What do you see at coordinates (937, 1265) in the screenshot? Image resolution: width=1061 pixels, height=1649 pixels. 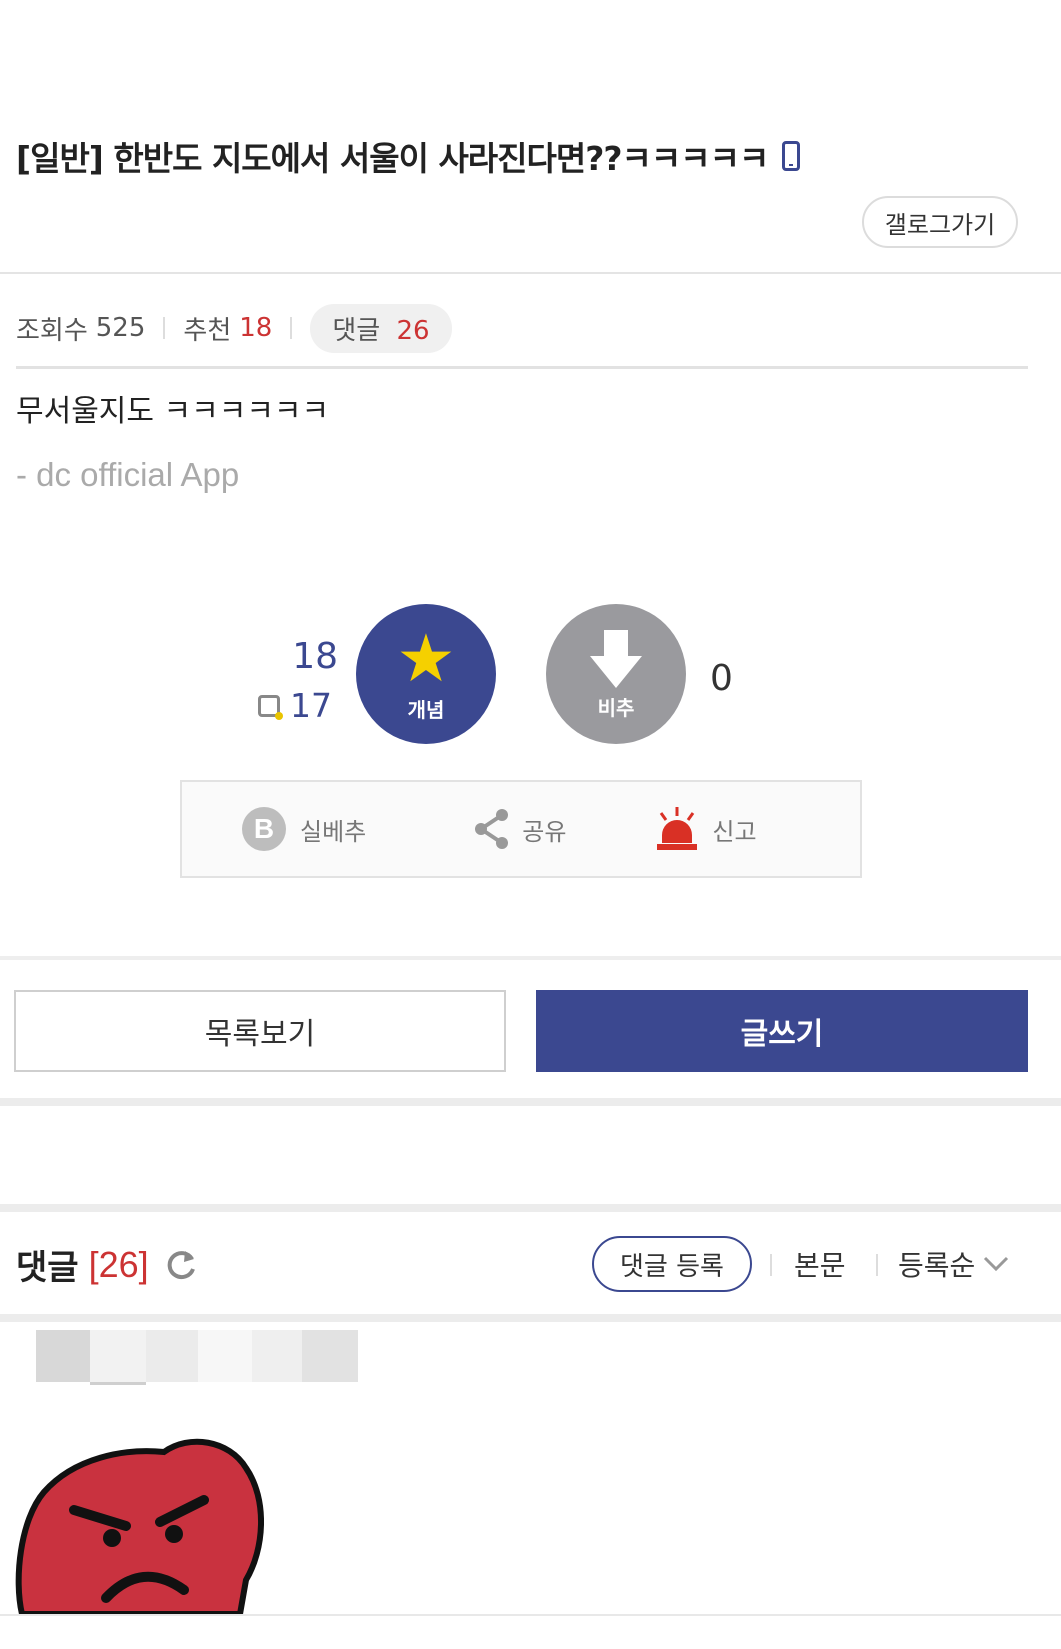 I see `sort-label: 등록순` at bounding box center [937, 1265].